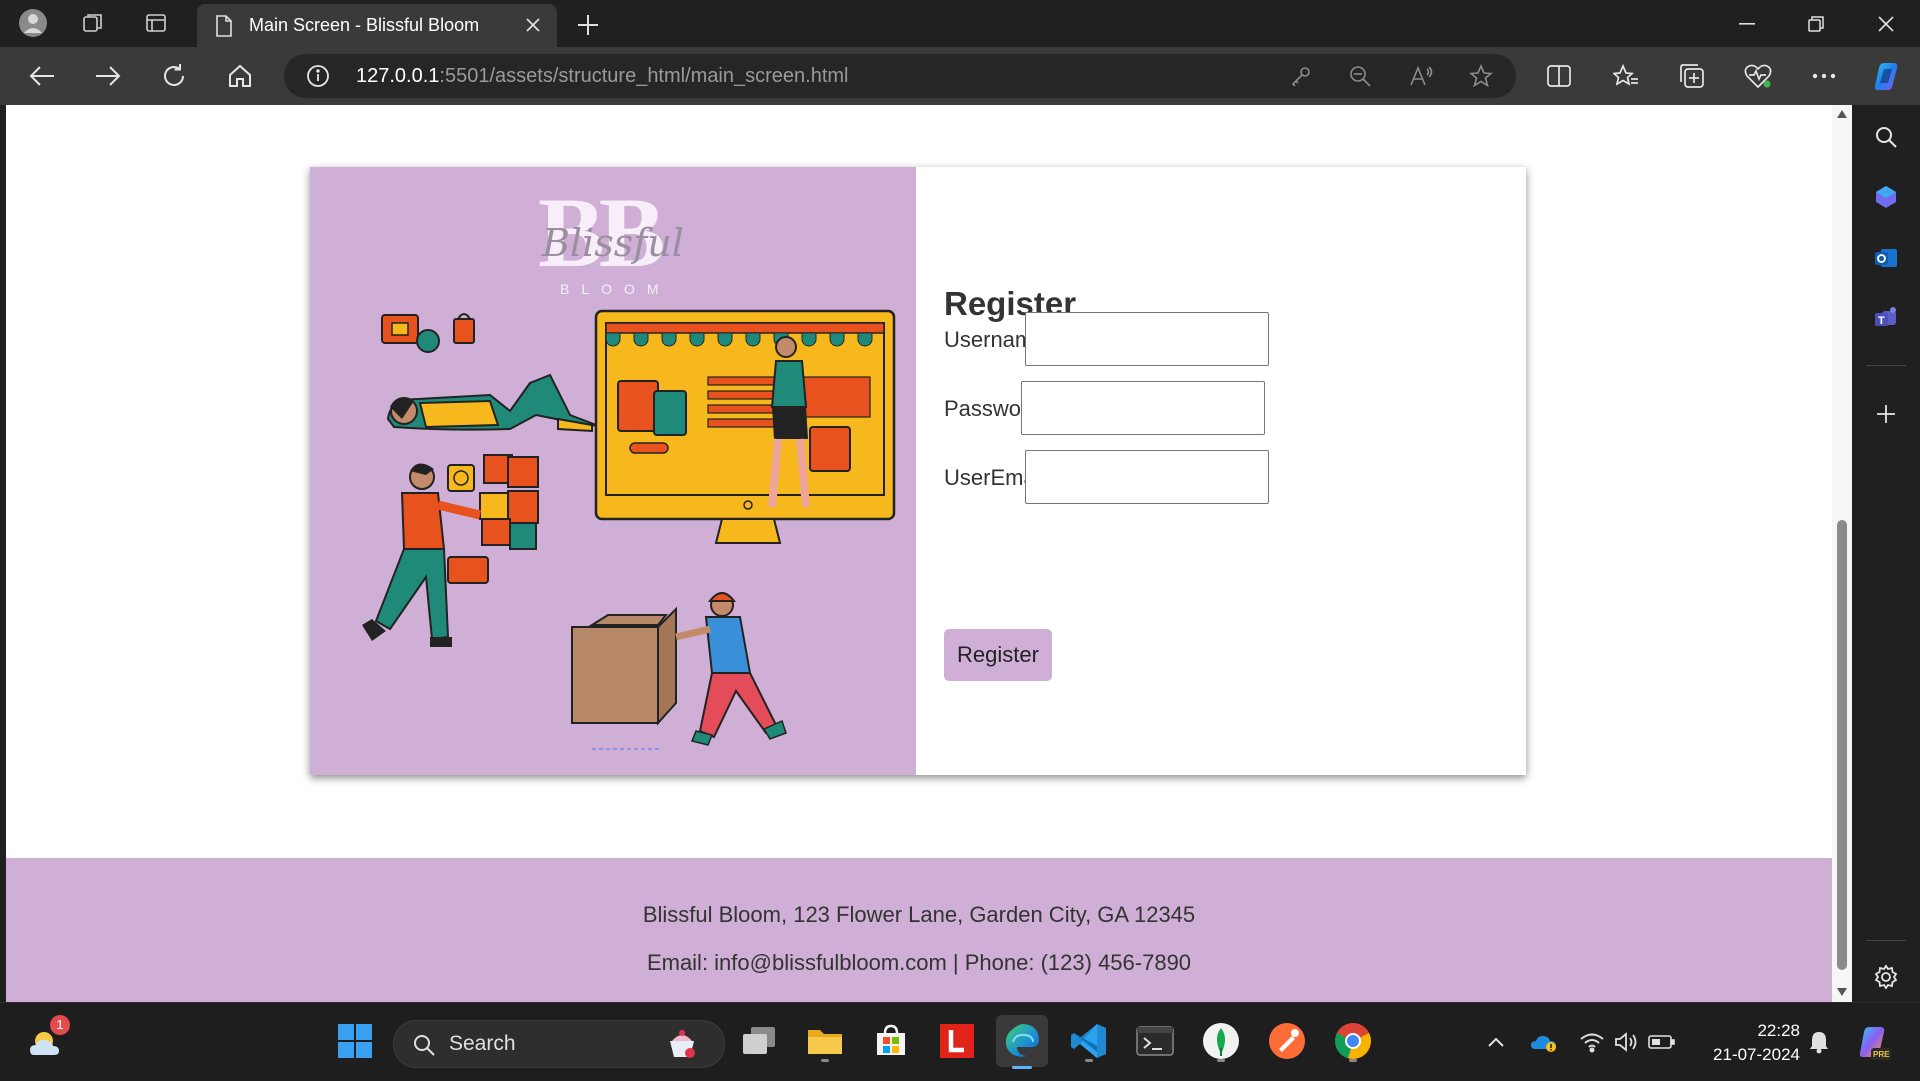 This screenshot has height=1081, width=1920. Describe the element at coordinates (1022, 1042) in the screenshot. I see `edge-browser-icon` at that location.